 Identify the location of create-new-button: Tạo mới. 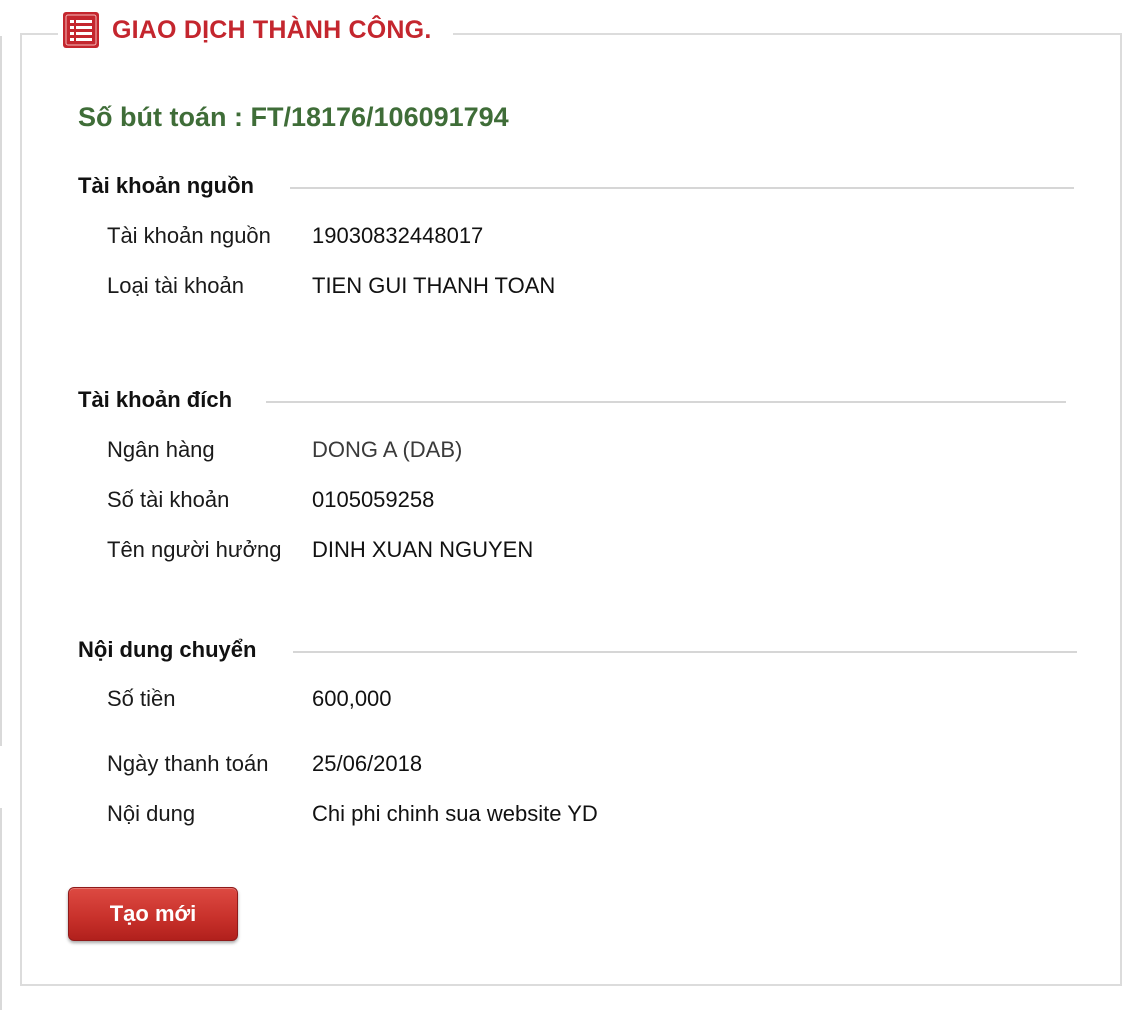
(153, 914).